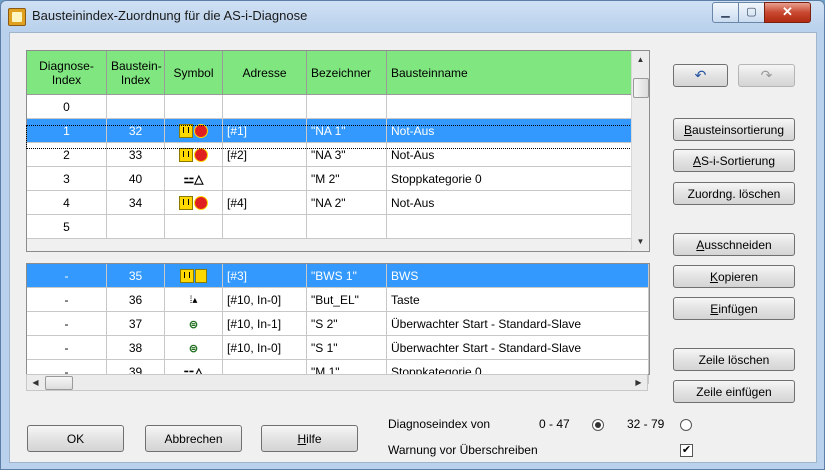 The height and width of the screenshot is (470, 825). Describe the element at coordinates (346, 178) in the screenshot. I see `cell-bezeichner: "M 2"` at that location.